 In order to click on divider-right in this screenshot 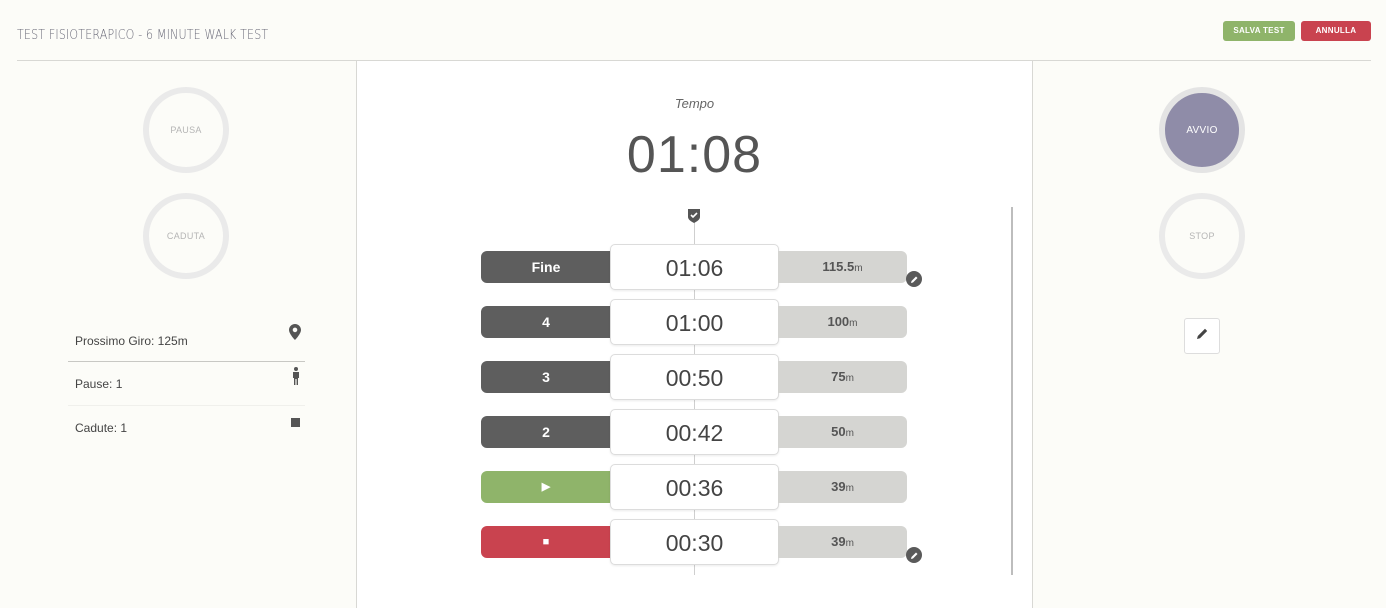, I will do `click(1032, 334)`.